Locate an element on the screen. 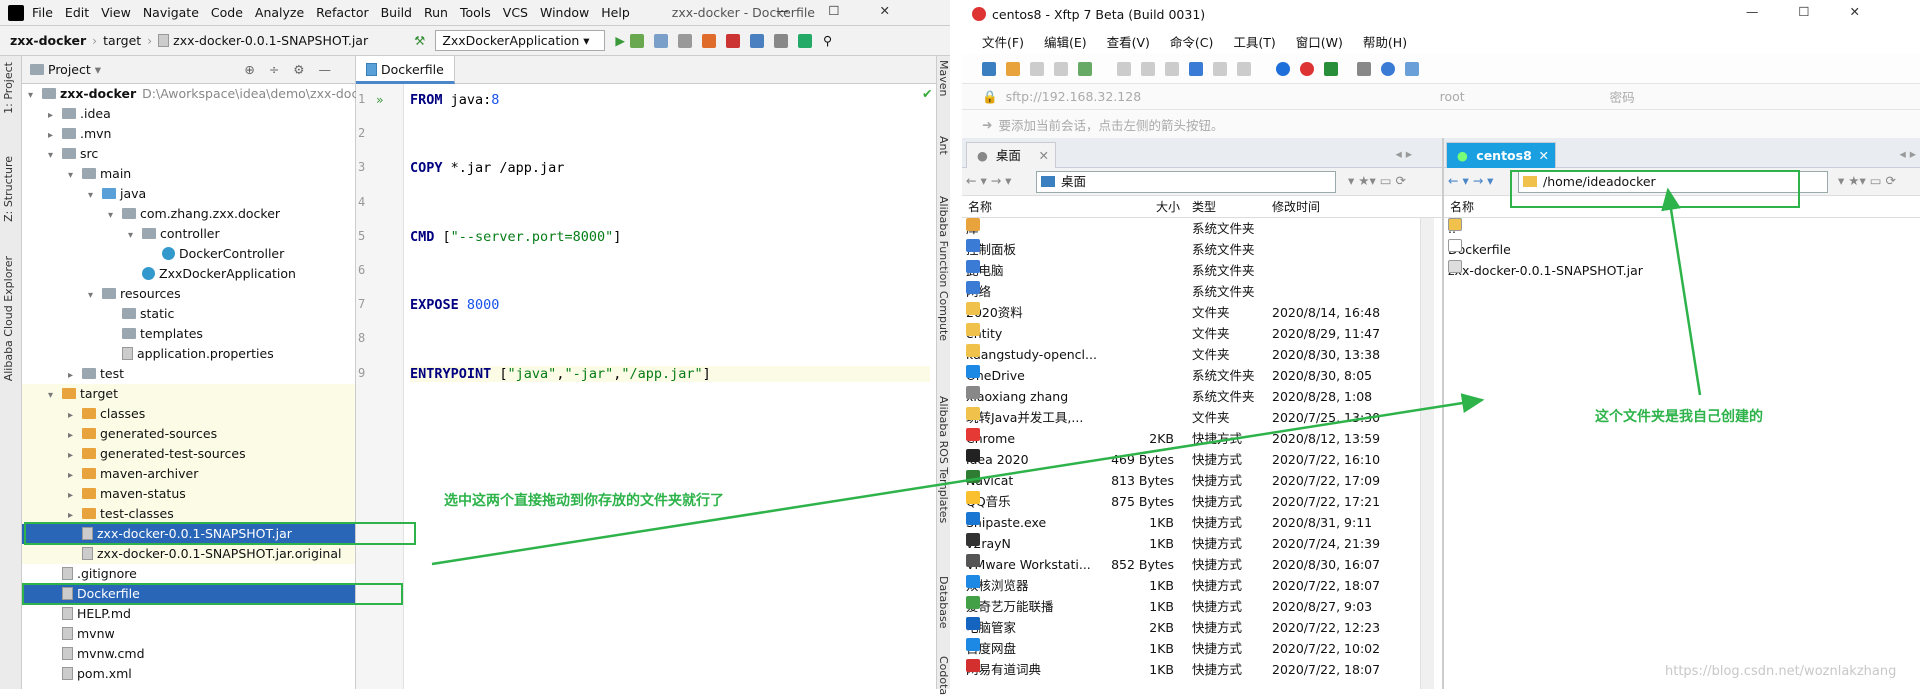  folder-arrow is located at coordinates (1681, 291).